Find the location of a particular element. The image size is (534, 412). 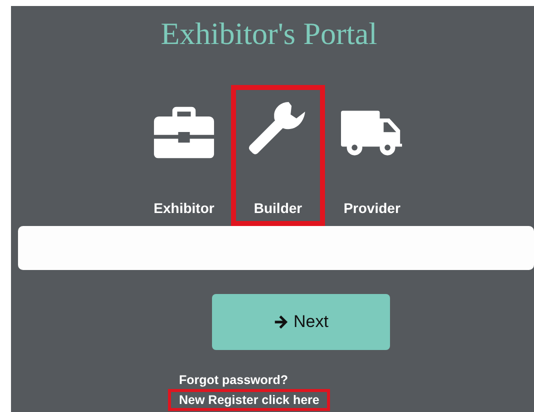

briefcase-icon is located at coordinates (184, 132).